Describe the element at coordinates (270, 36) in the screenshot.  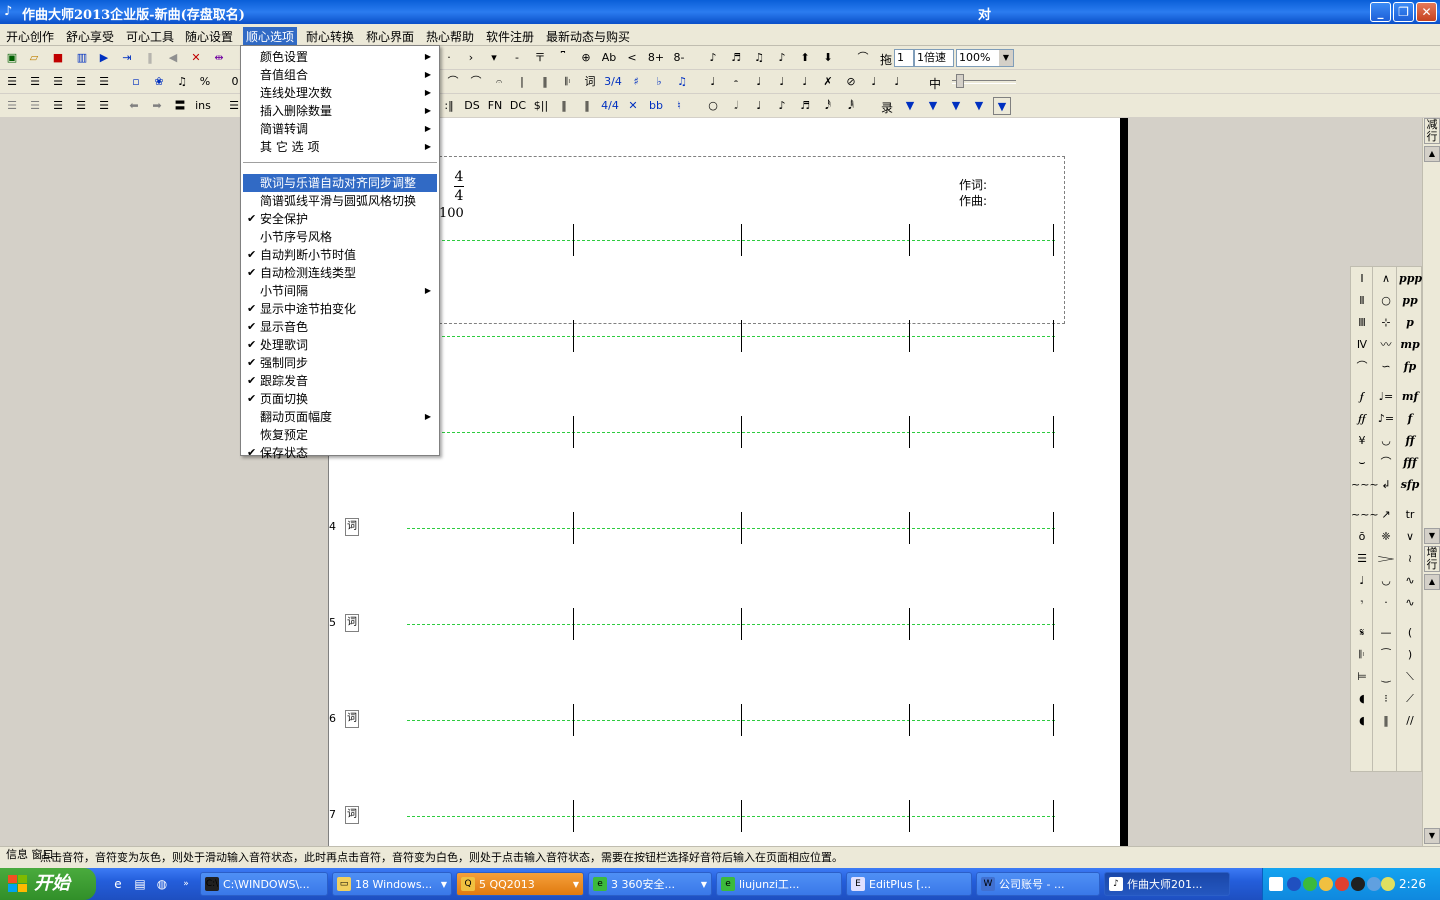
I see `menu-shunxin: 顺心选项` at that location.